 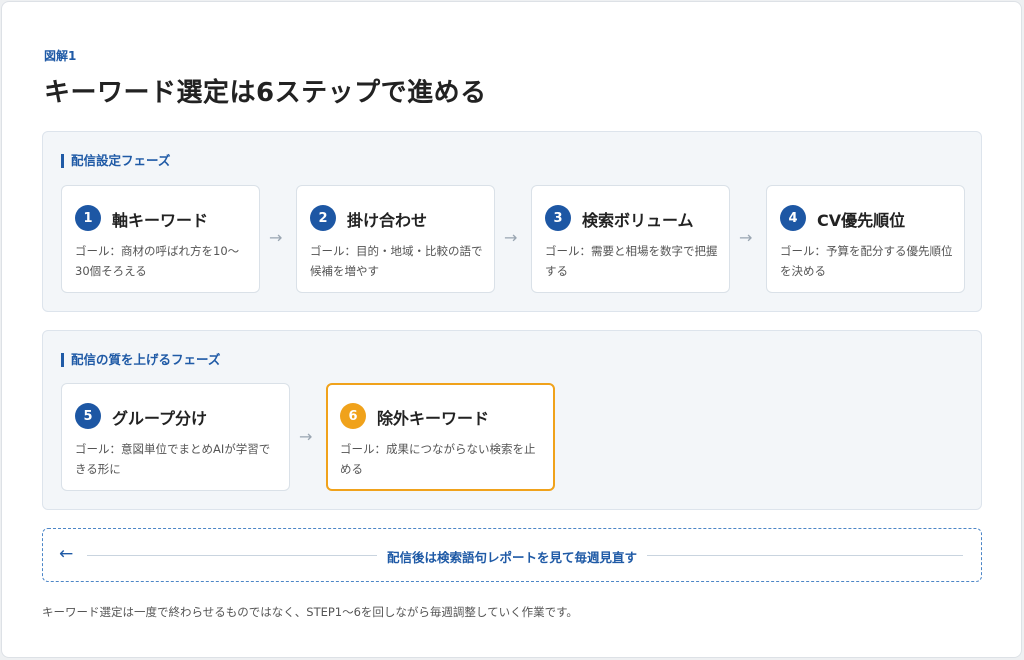 I want to click on step-card-4: 4 CV優先順位 ゴール：予算を配分する優先順位を決める, so click(x=865, y=239).